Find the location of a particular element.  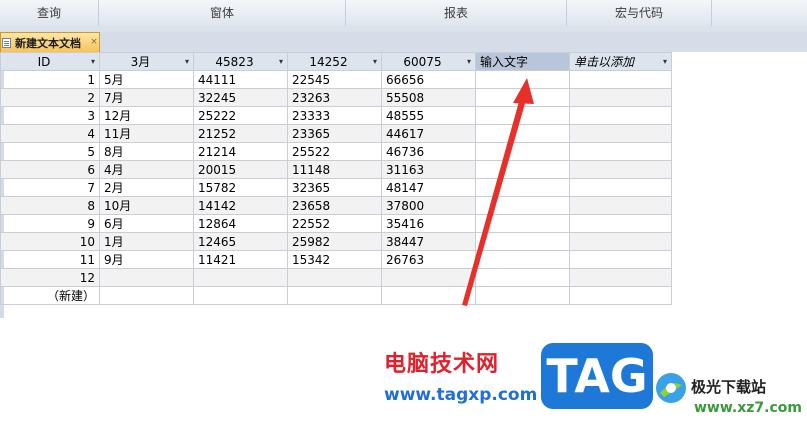

watermark-site-url: www.tagxp.com is located at coordinates (461, 395).